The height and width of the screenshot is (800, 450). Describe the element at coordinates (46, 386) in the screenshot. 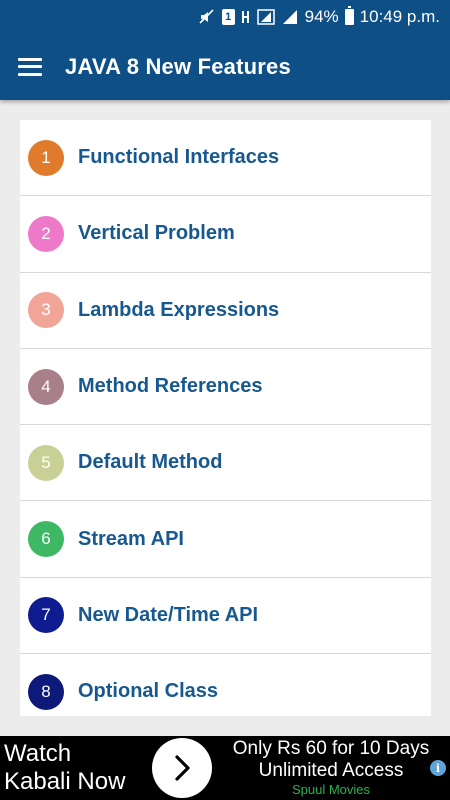

I see `number-badge: 4` at that location.